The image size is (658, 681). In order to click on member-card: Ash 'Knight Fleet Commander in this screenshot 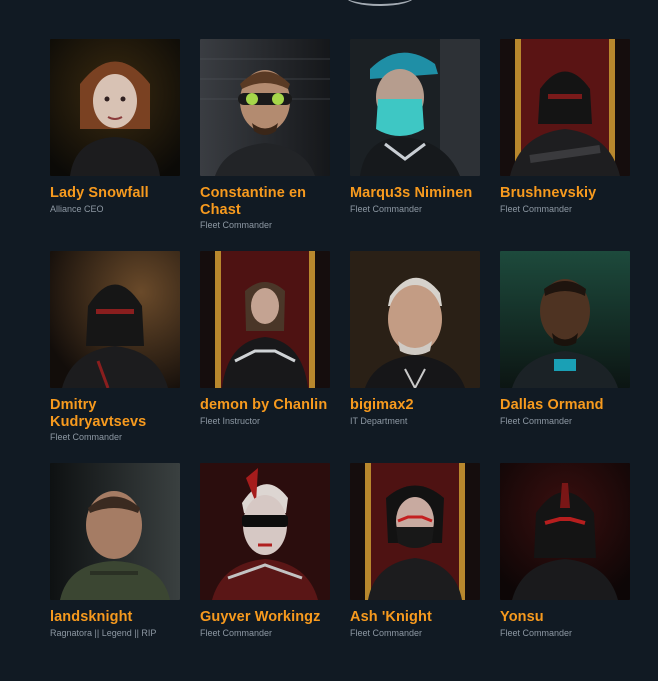, I will do `click(415, 569)`.